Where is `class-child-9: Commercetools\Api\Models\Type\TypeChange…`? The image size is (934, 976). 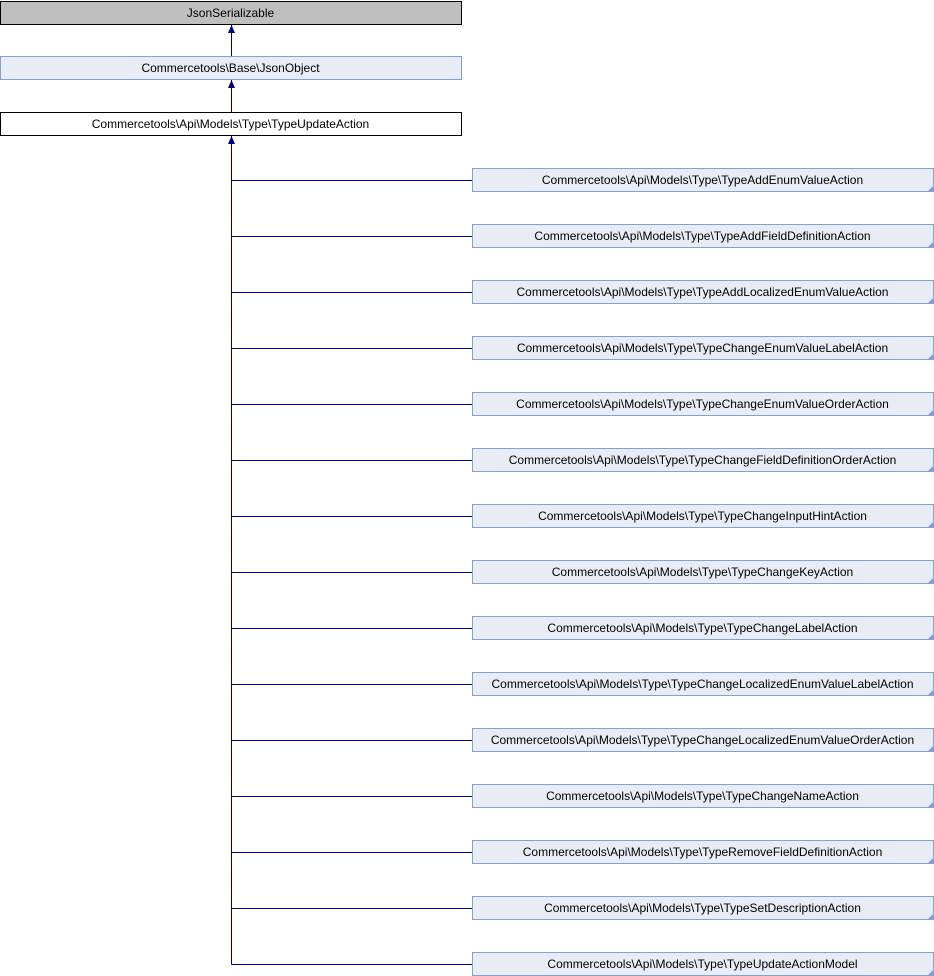
class-child-9: Commercetools\Api\Models\Type\TypeChange… is located at coordinates (703, 684).